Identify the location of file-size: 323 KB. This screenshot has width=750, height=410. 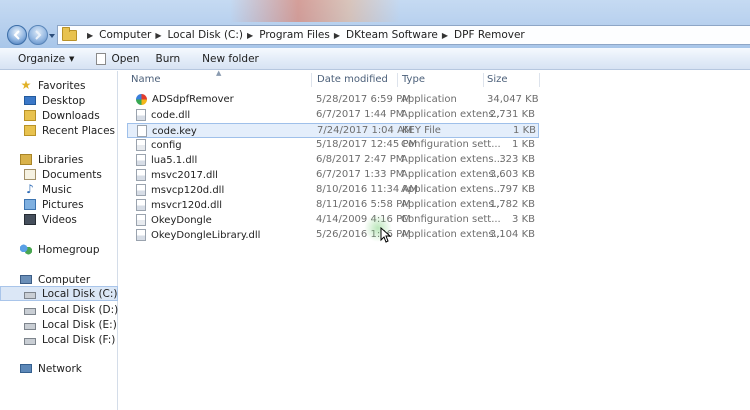
(517, 159).